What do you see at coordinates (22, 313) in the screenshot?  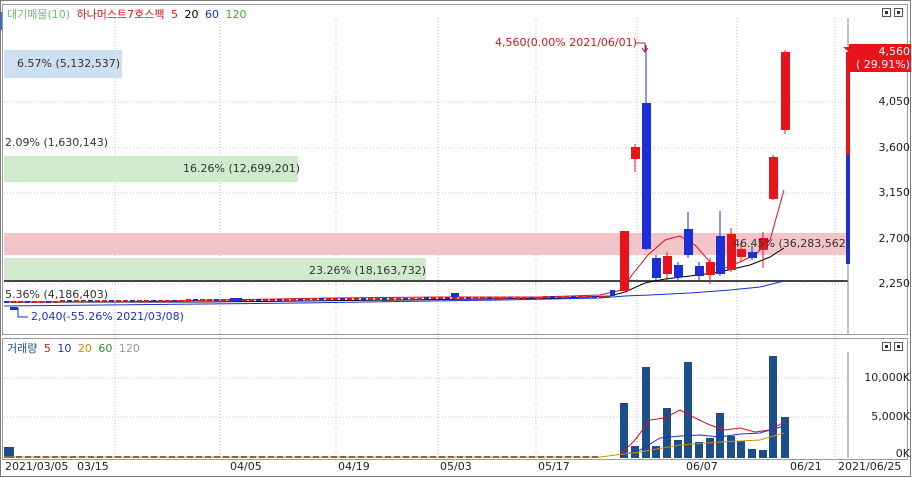 I see `low-annotation-arrow` at bounding box center [22, 313].